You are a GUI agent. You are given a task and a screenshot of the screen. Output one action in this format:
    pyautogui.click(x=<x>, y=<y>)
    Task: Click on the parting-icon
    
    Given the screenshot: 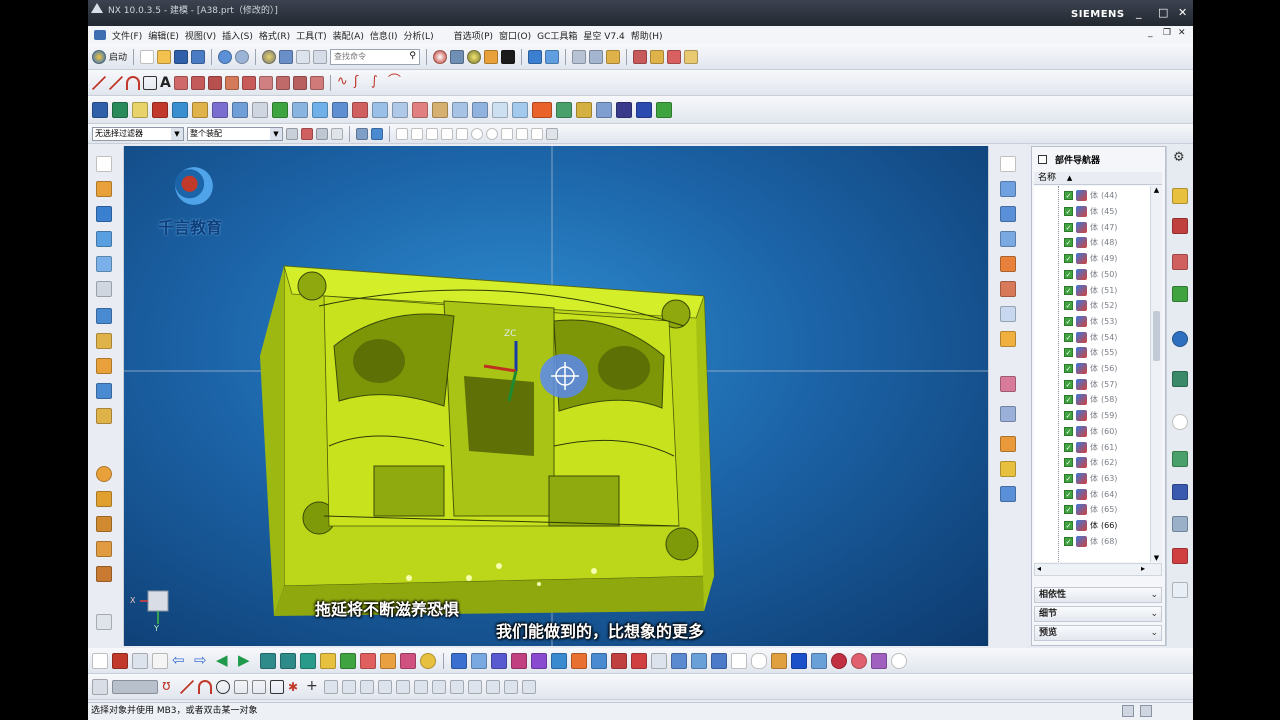 What is the action you would take?
    pyautogui.click(x=120, y=109)
    